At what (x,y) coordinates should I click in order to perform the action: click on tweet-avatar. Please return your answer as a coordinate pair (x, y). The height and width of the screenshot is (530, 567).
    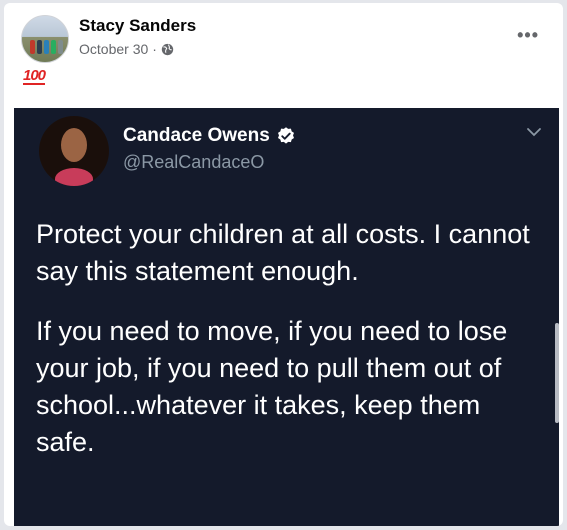
    Looking at the image, I should click on (74, 151).